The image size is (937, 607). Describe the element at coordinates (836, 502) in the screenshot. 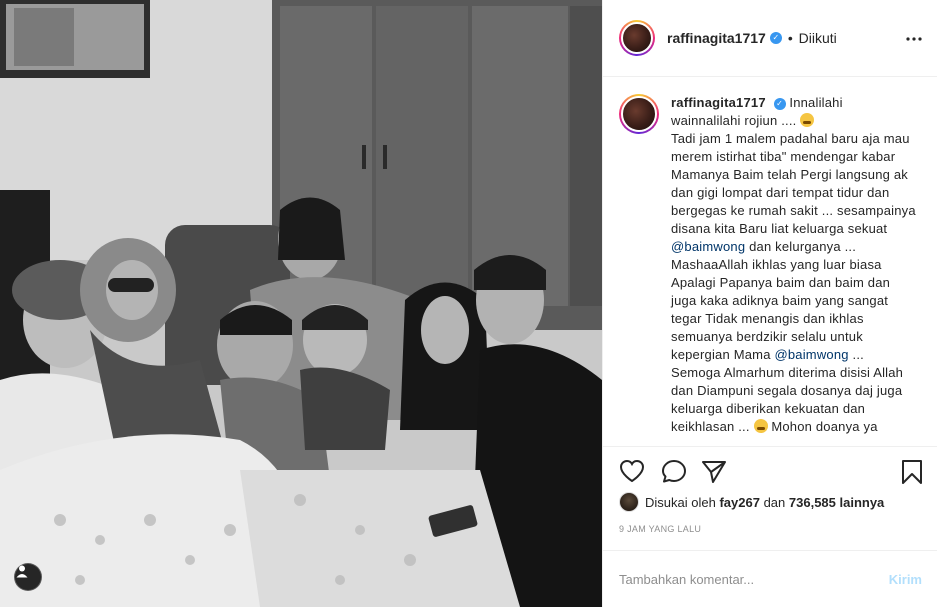

I see `likes-count: 736,585 lainnya` at that location.